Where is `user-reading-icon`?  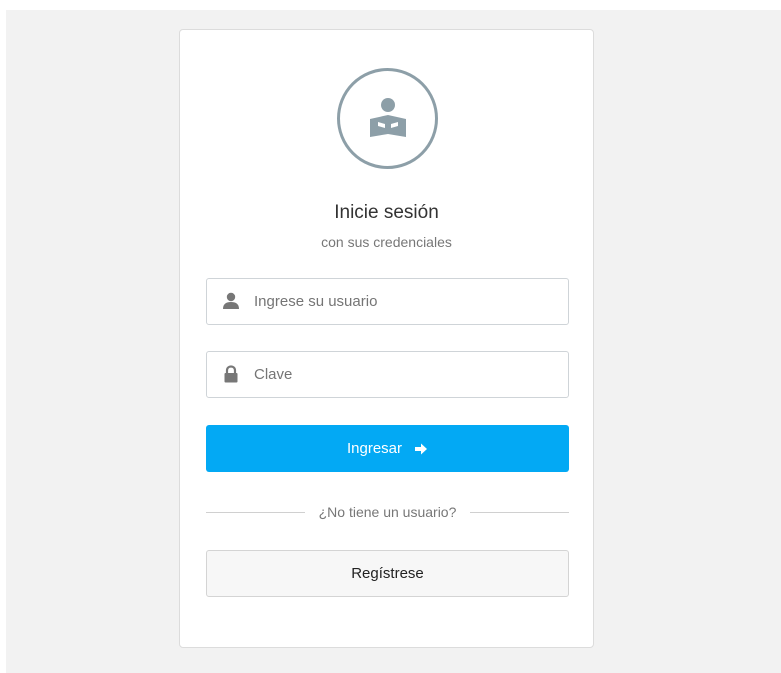
user-reading-icon is located at coordinates (388, 117).